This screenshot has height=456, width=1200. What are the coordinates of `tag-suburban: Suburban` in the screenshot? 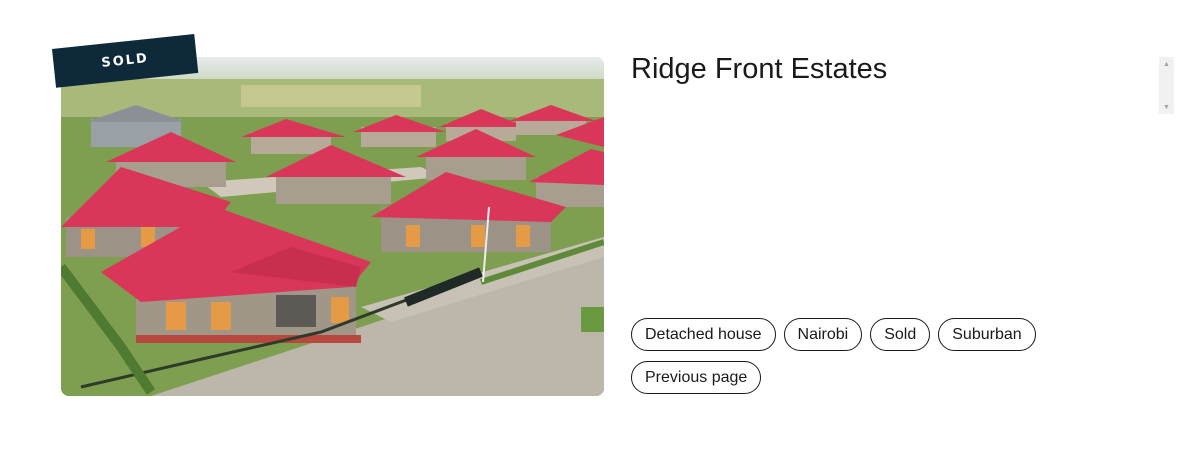 It's located at (987, 334).